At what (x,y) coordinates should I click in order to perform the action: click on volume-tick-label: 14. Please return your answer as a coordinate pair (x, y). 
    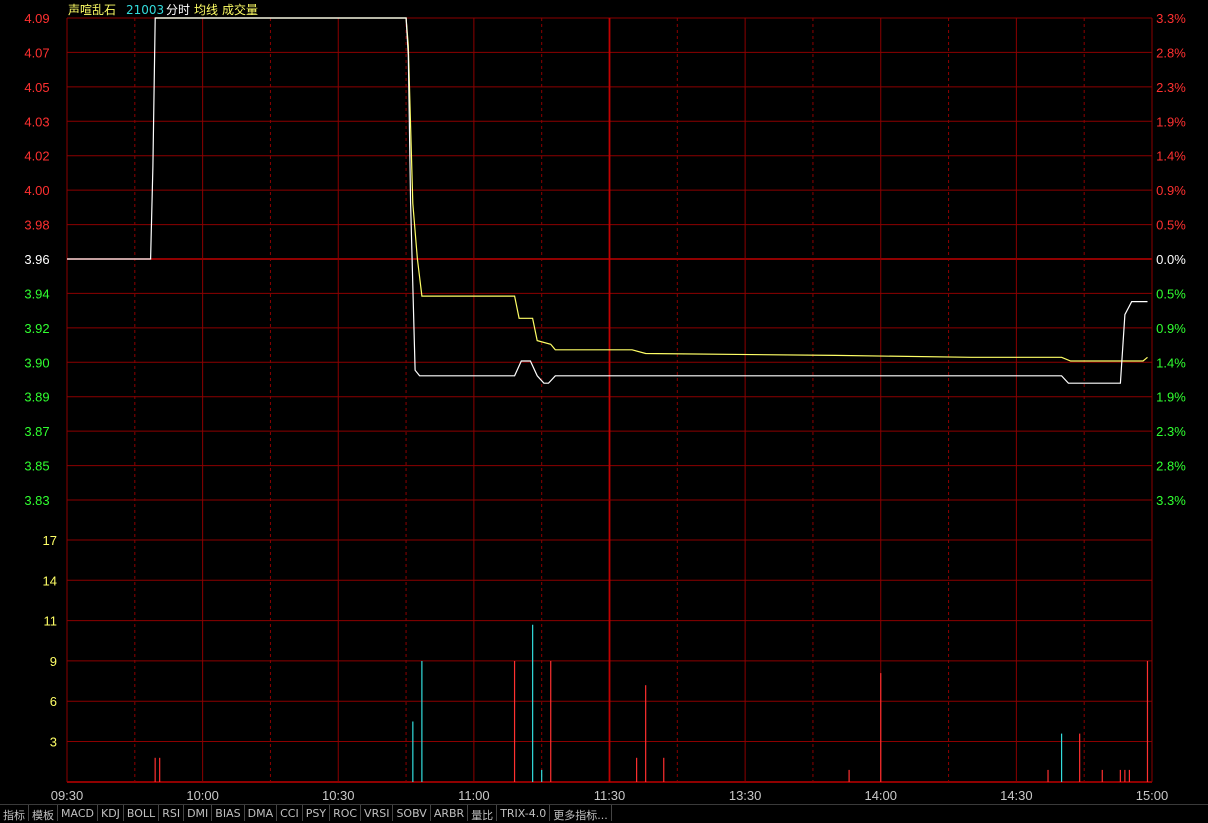
    Looking at the image, I should click on (50, 580).